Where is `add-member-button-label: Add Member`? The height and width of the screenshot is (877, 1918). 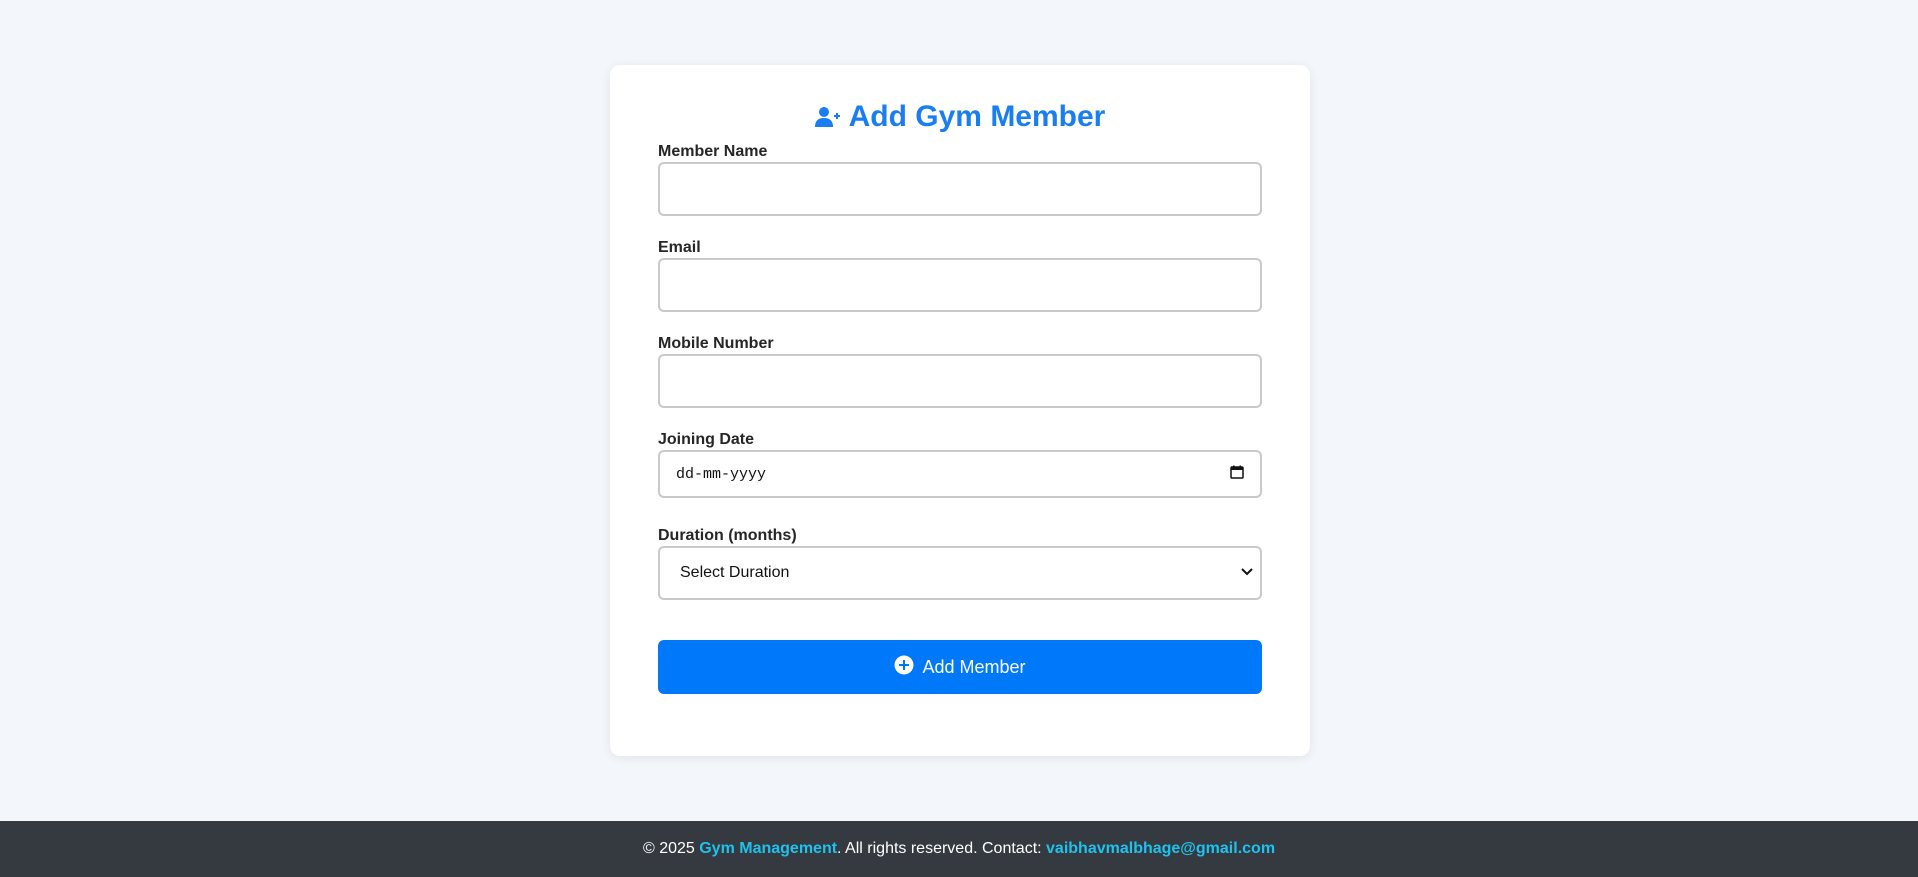 add-member-button-label: Add Member is located at coordinates (974, 666).